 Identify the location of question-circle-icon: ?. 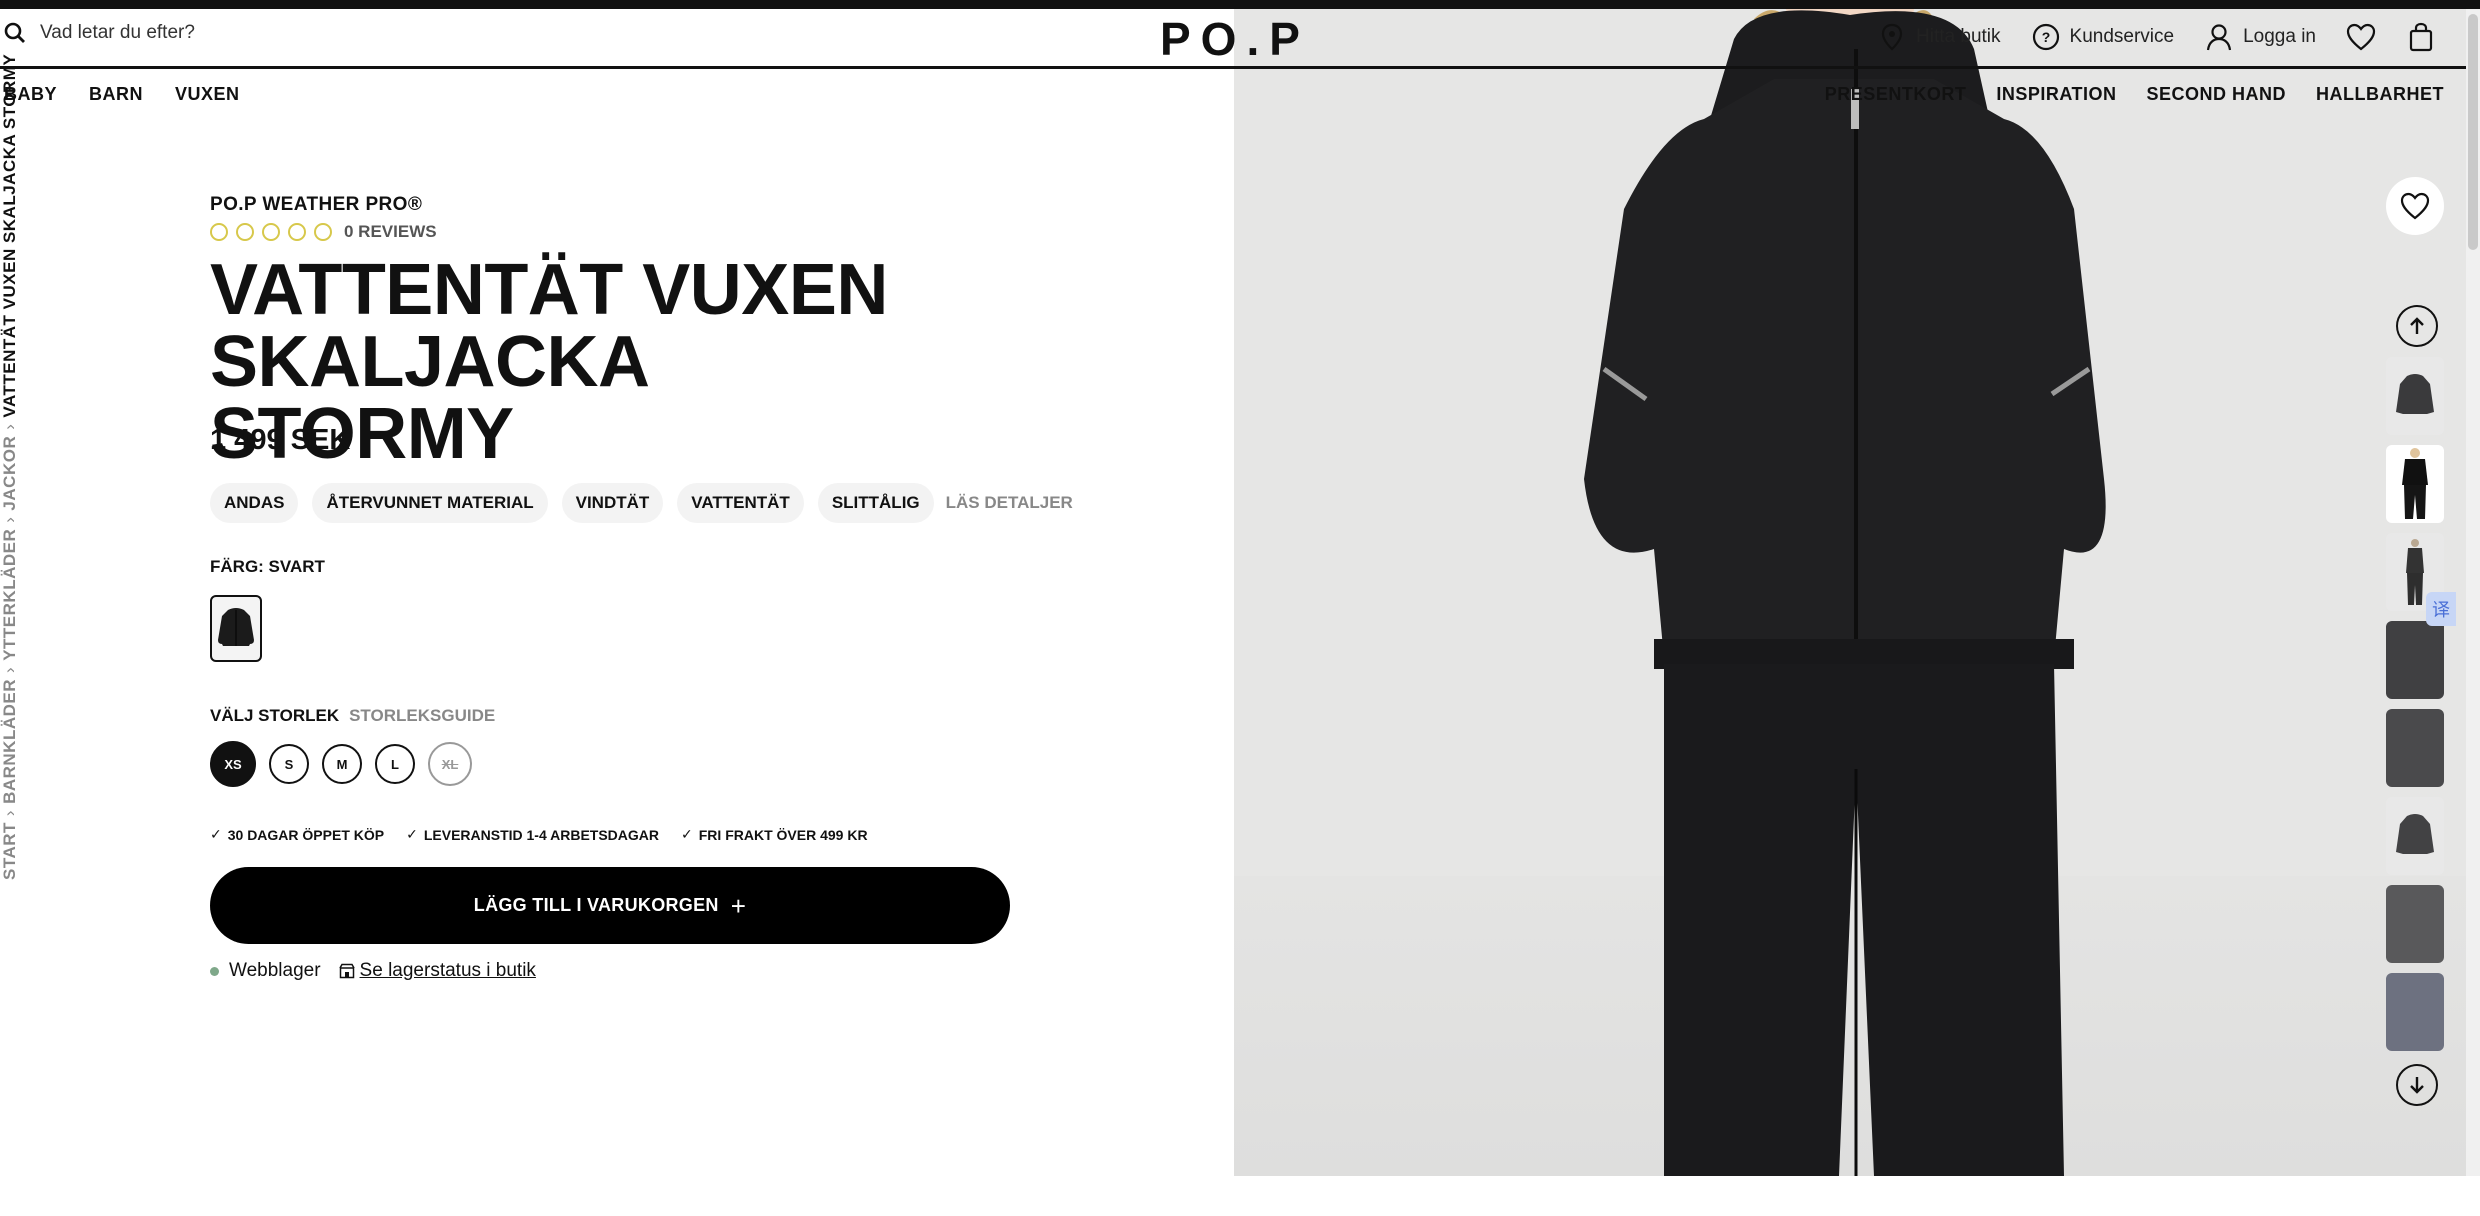
(2046, 37).